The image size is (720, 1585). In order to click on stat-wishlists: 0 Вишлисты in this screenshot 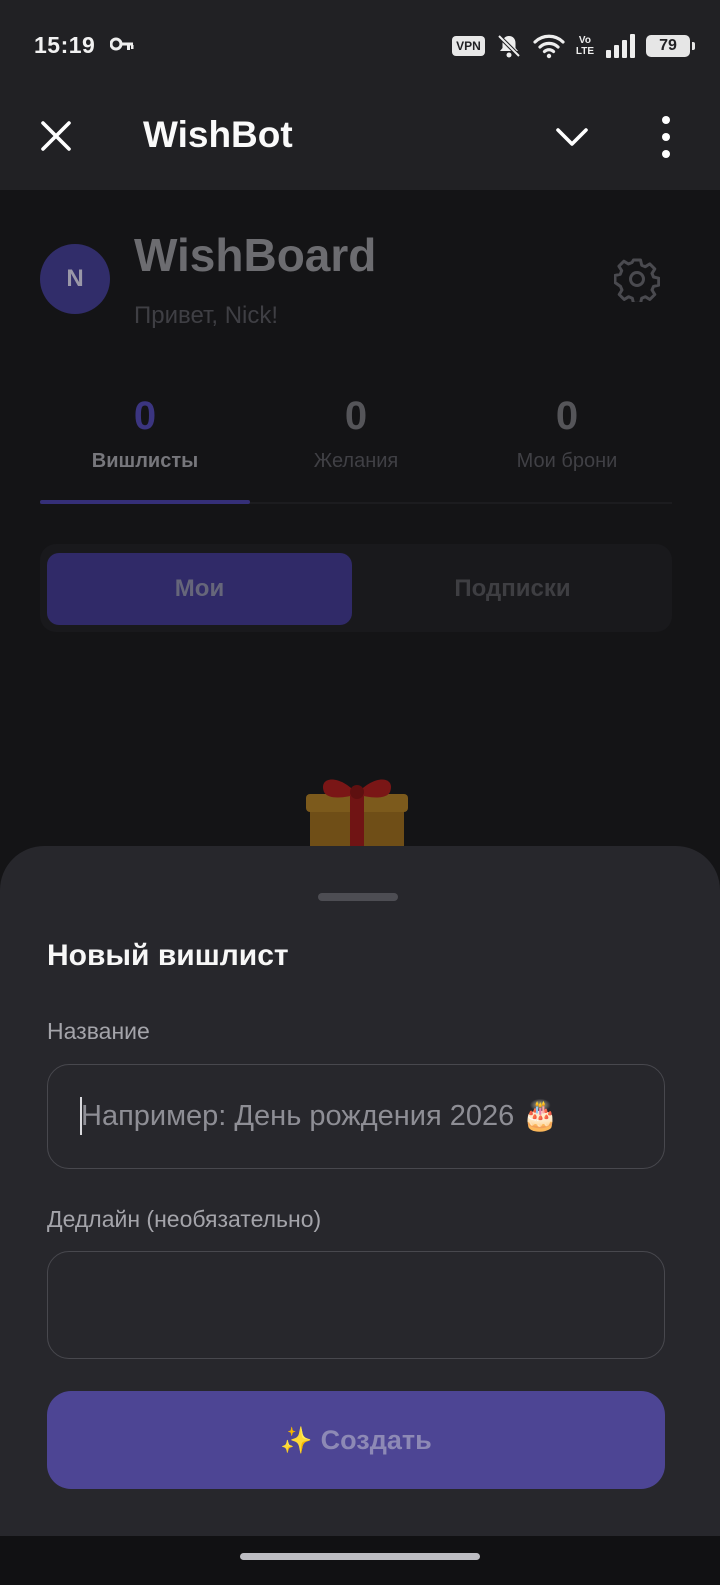, I will do `click(145, 431)`.